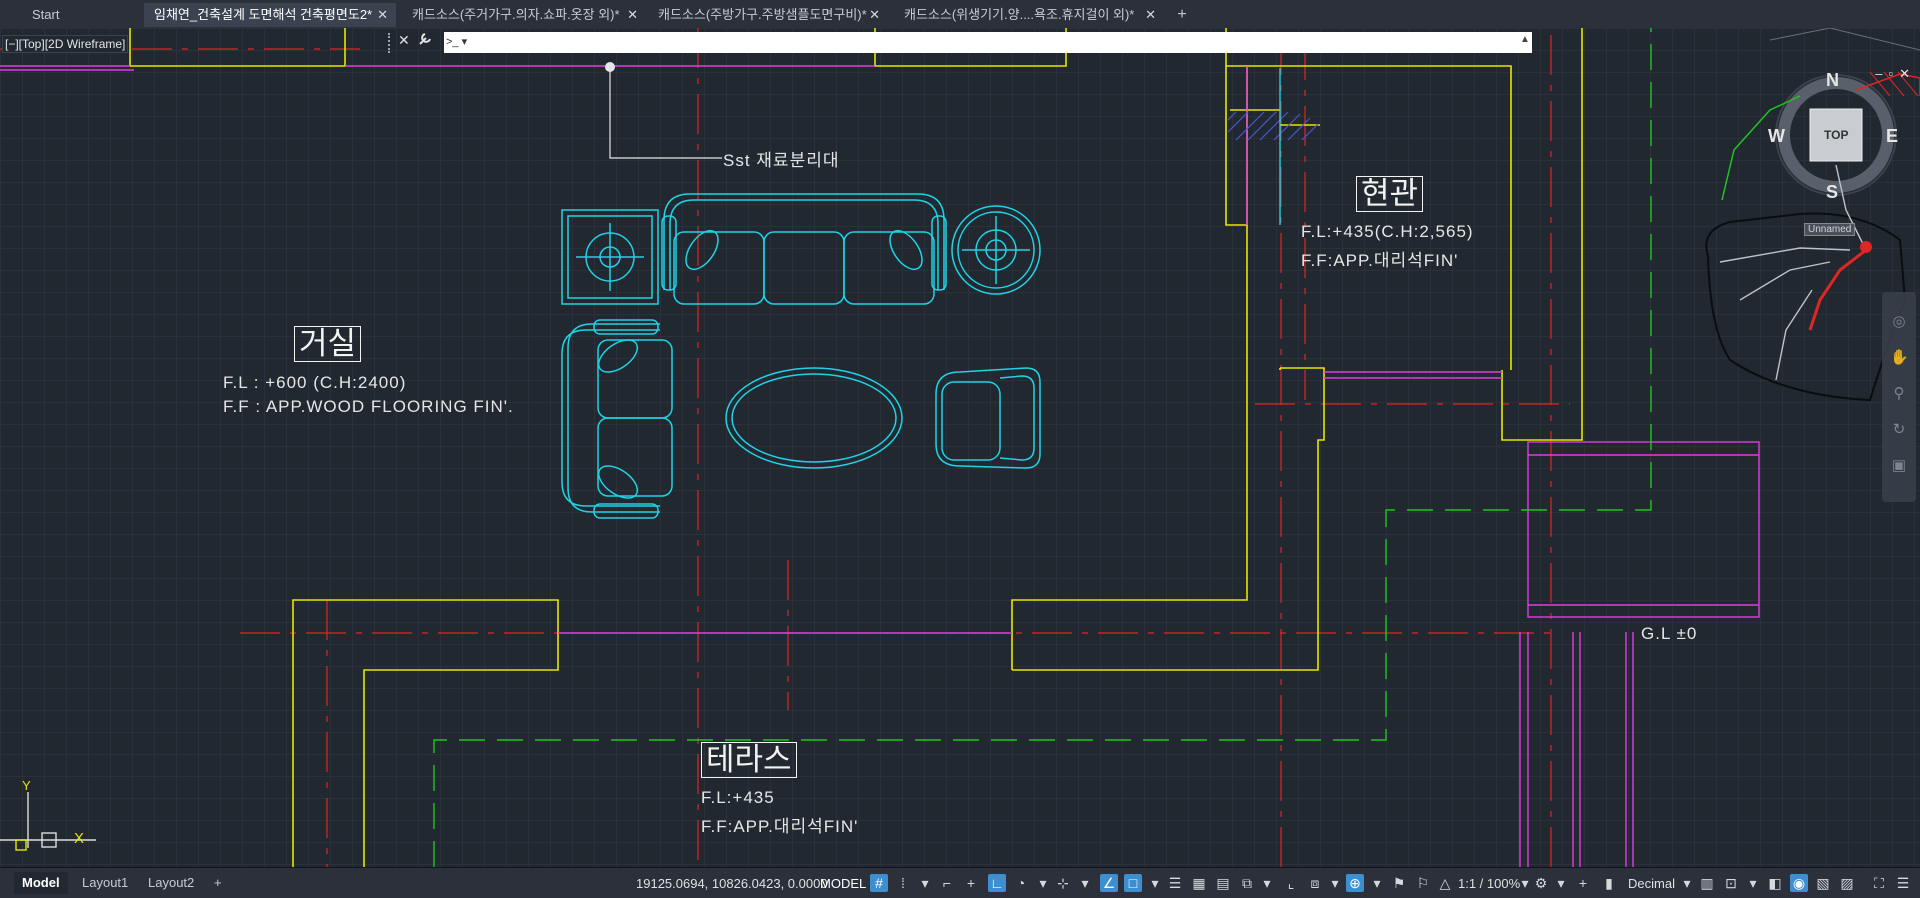 Image resolution: width=1920 pixels, height=898 pixels. What do you see at coordinates (1063, 883) in the screenshot?
I see `isodraft-icon: ⊹` at bounding box center [1063, 883].